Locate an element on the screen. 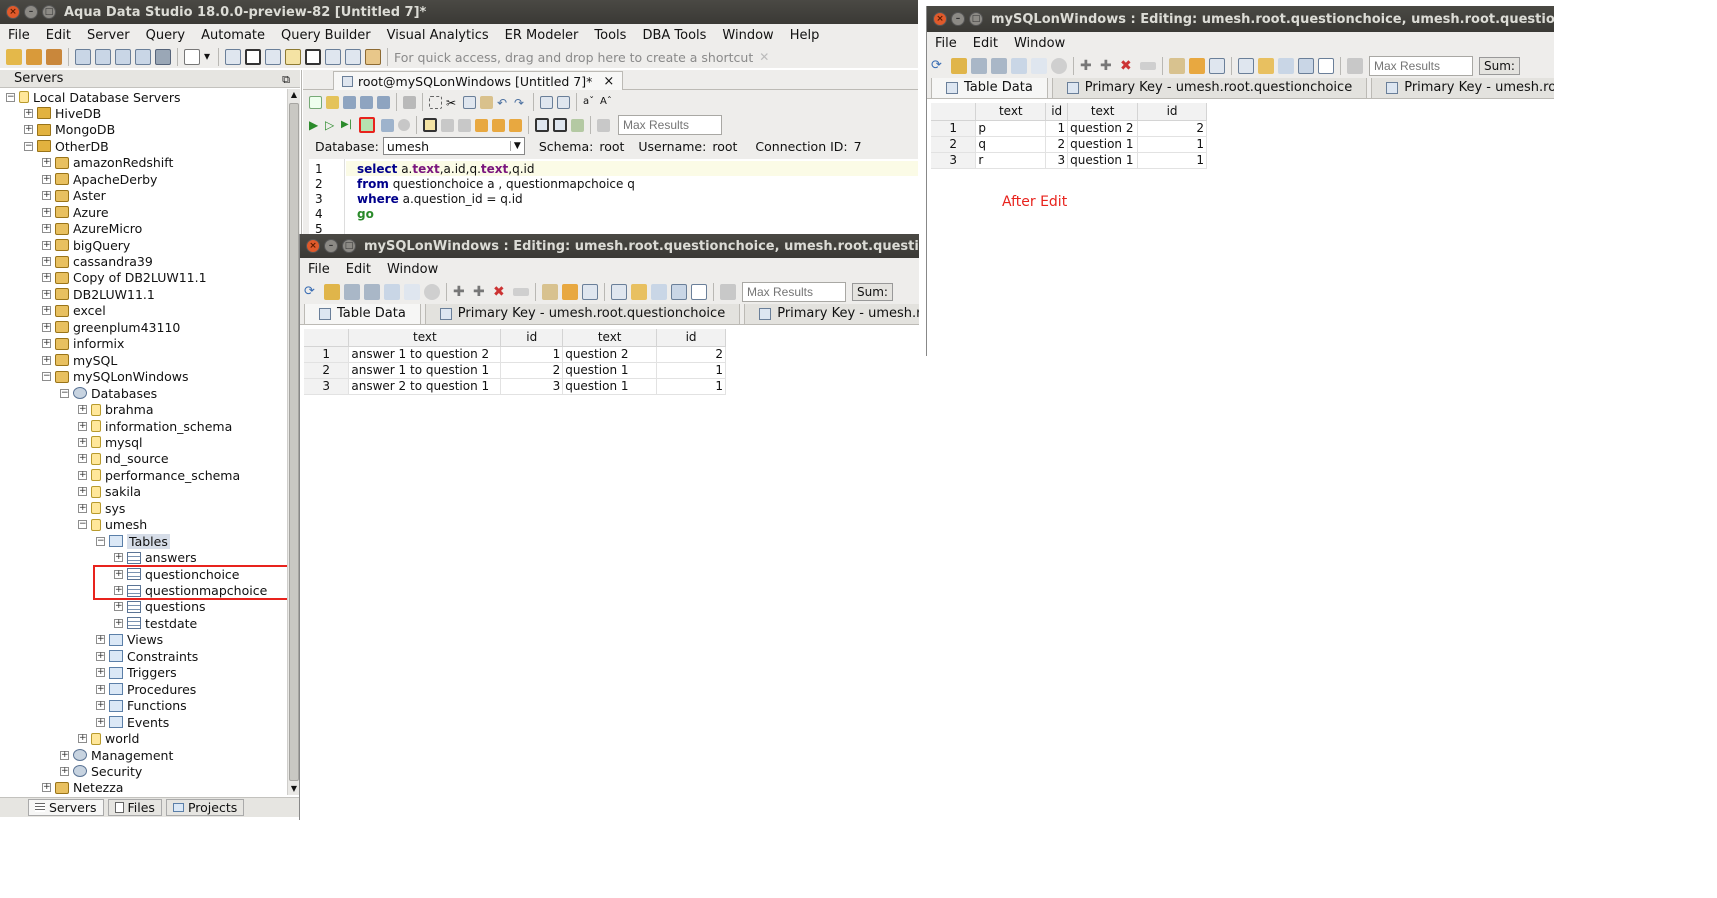 The width and height of the screenshot is (1717, 898). tree-item: + Functions is located at coordinates (141, 706).